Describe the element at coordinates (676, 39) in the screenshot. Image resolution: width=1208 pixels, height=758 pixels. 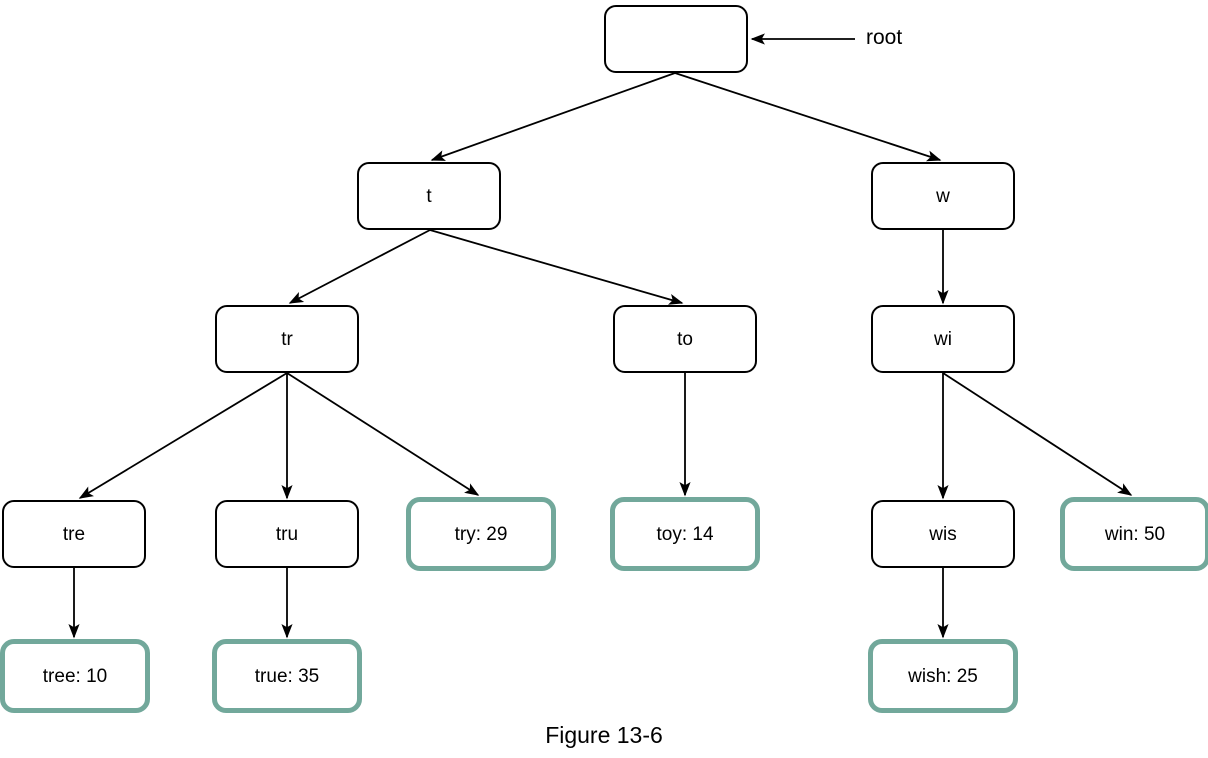
I see `trie-node-root` at that location.